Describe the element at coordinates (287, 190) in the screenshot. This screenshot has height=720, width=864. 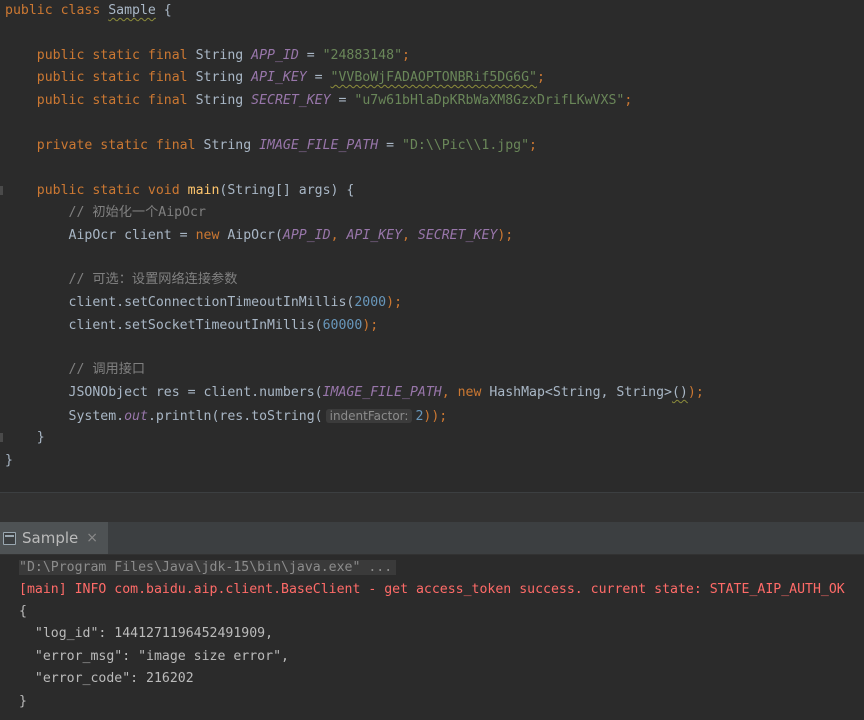
I see `code-text: (String[] args) {` at that location.